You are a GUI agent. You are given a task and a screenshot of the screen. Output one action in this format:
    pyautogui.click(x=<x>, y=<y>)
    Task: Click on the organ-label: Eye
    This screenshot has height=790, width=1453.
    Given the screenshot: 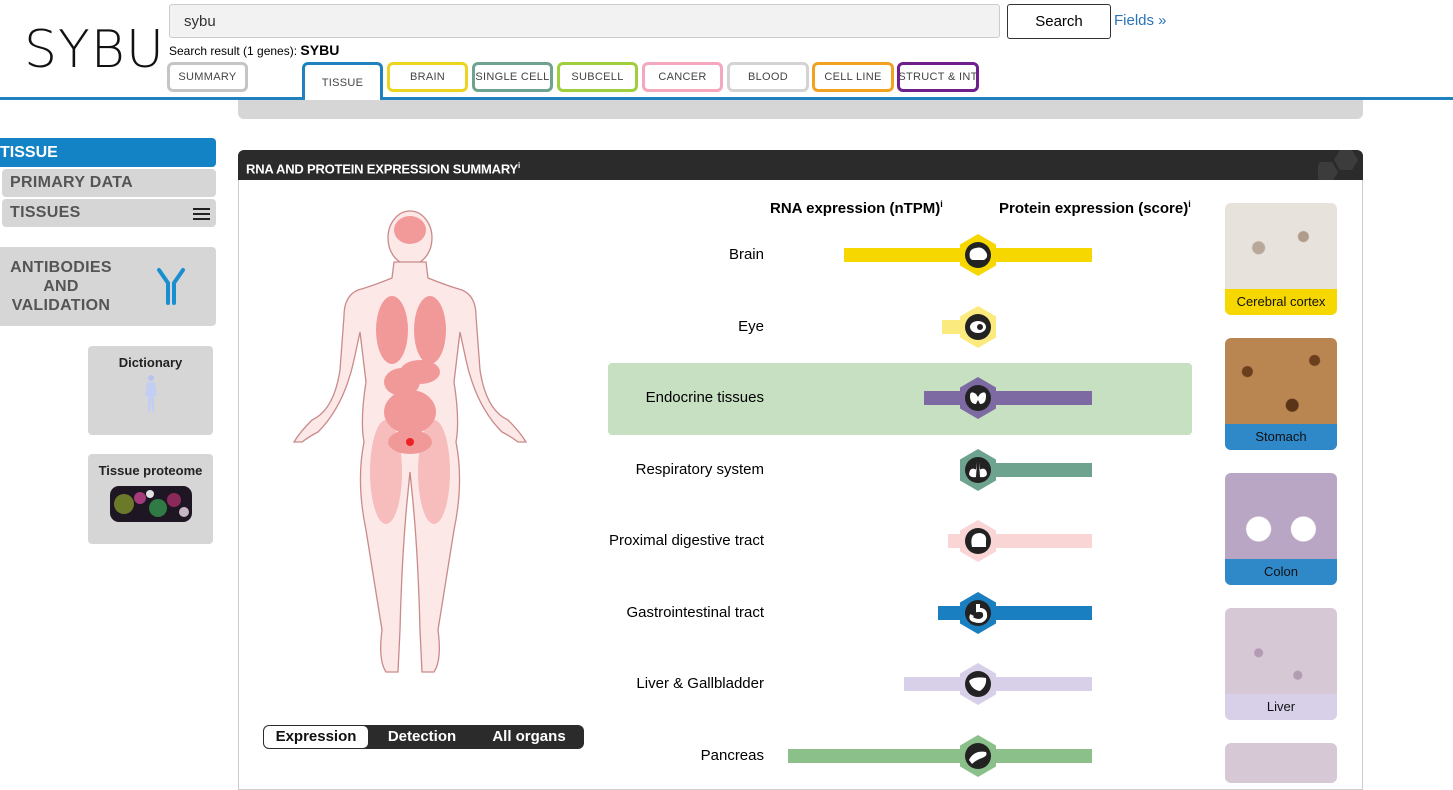 What is the action you would take?
    pyautogui.click(x=751, y=326)
    